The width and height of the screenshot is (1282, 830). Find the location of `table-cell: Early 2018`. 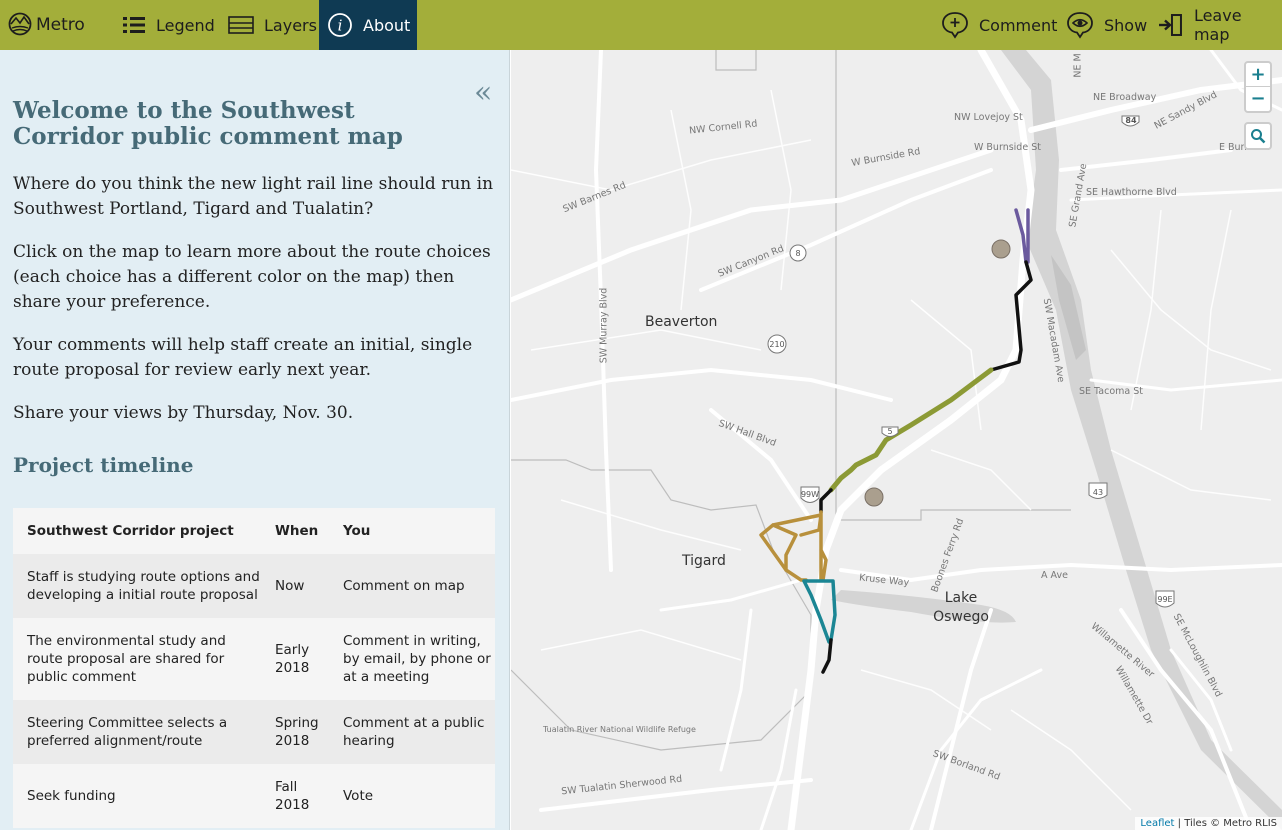

table-cell: Early 2018 is located at coordinates (292, 659).